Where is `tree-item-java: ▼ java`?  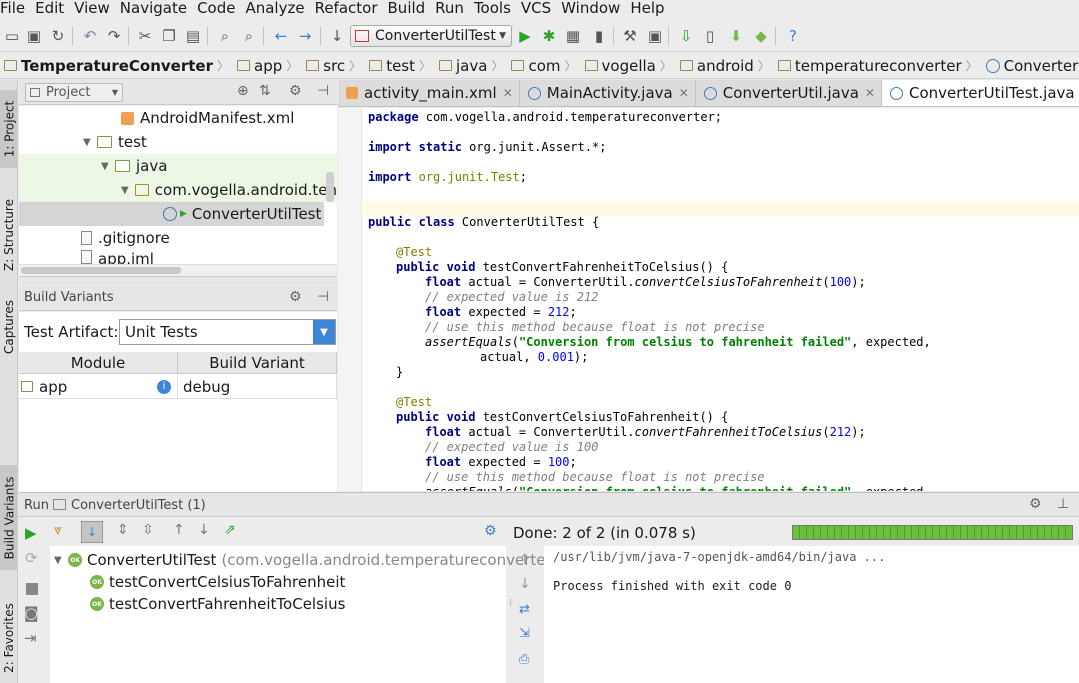
tree-item-java: ▼ java is located at coordinates (178, 166).